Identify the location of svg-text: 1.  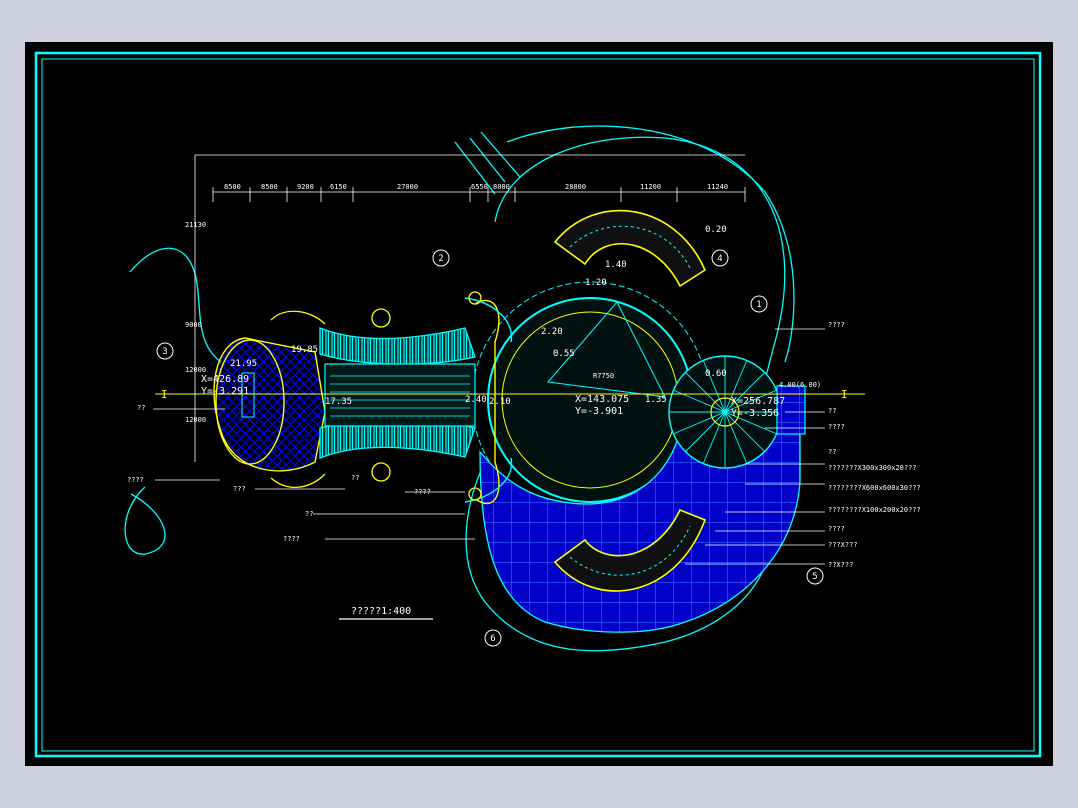
(758, 305).